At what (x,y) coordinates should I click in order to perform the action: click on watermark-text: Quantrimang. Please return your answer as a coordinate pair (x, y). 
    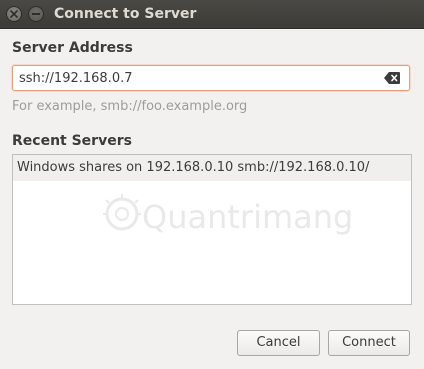
    Looking at the image, I should click on (248, 217).